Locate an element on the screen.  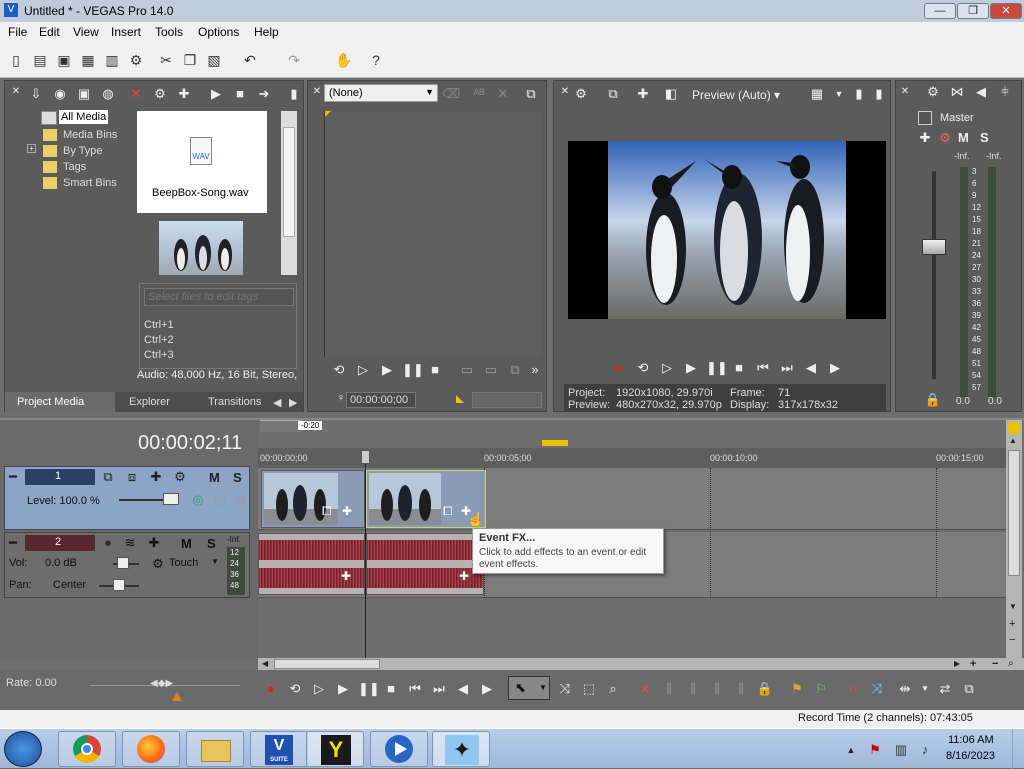
render-icon: ▥ is located at coordinates (112, 60).